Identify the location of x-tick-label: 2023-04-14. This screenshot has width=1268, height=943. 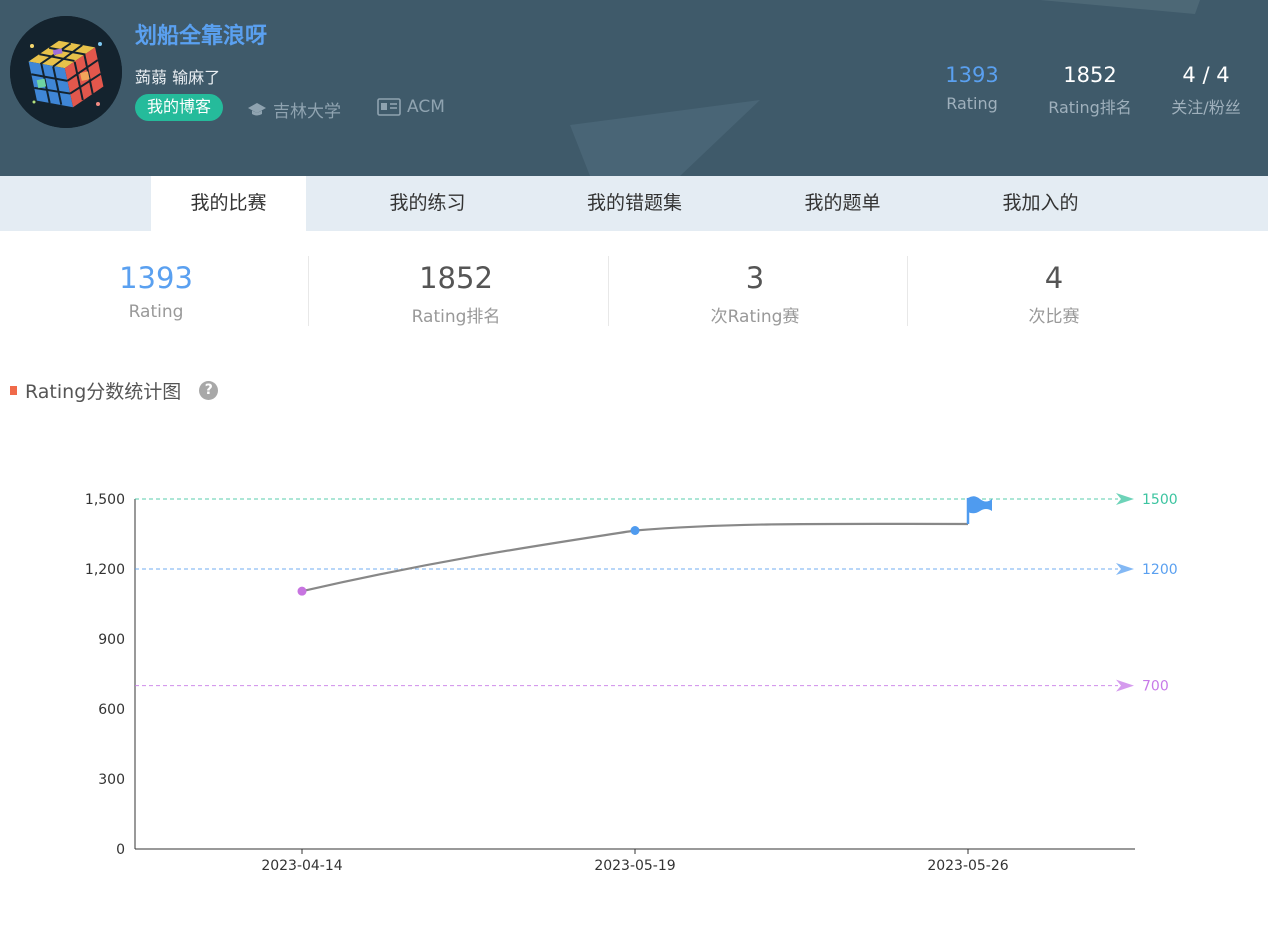
(301, 866).